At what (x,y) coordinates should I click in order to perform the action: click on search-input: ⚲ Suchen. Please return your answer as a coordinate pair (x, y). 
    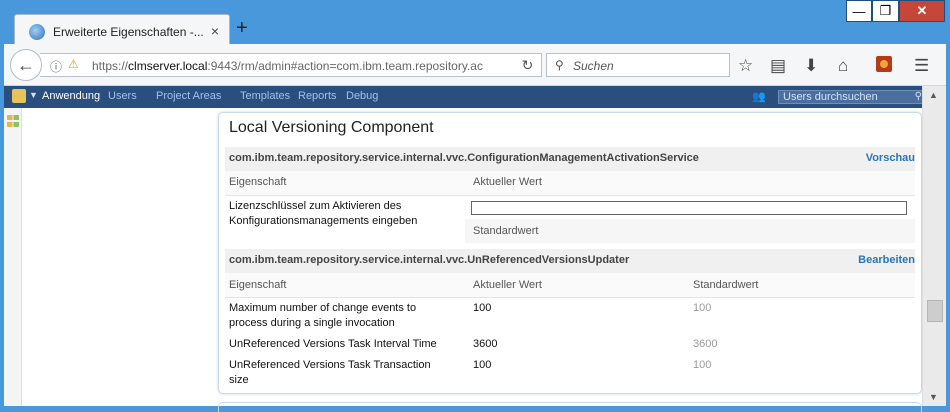
    Looking at the image, I should click on (638, 65).